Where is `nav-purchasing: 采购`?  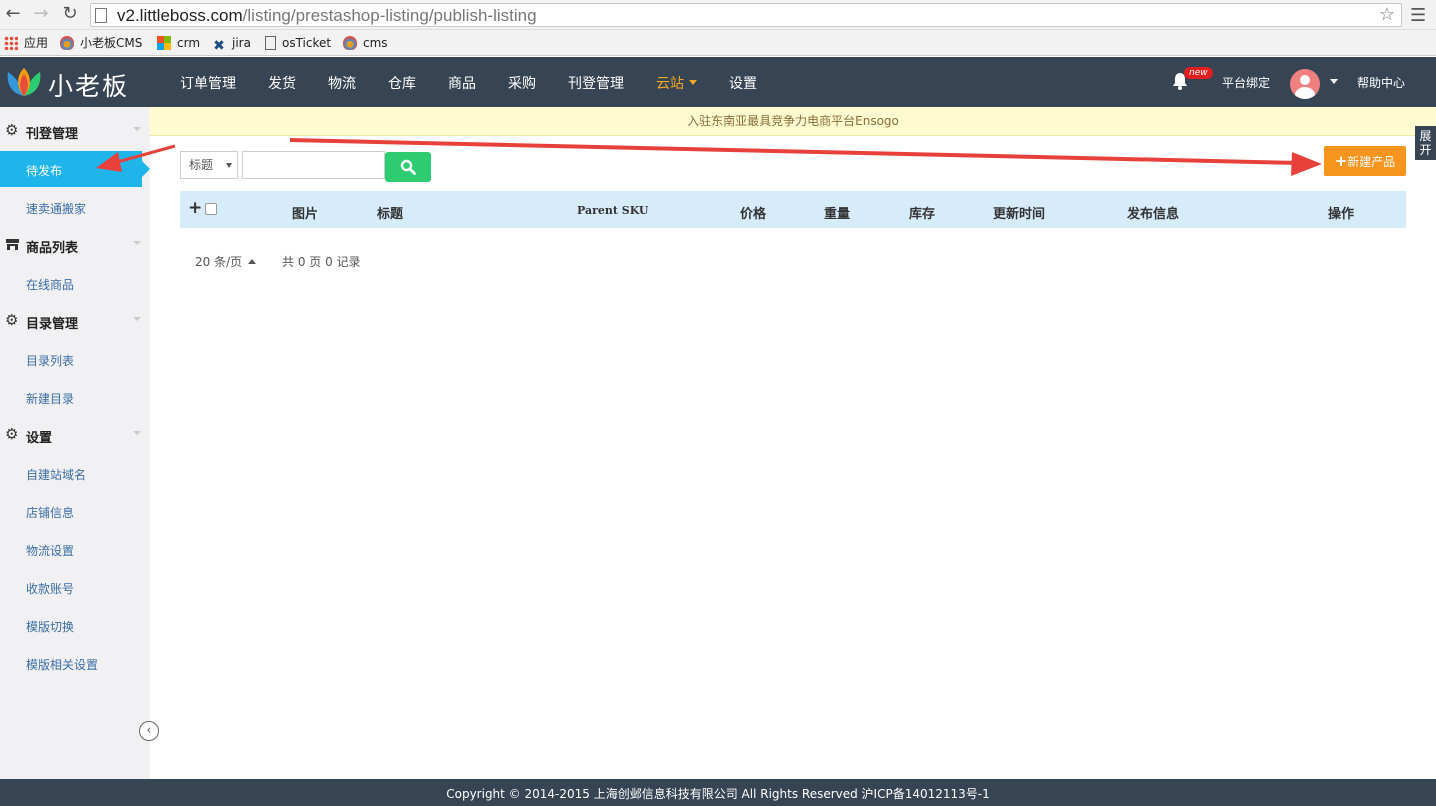 nav-purchasing: 采购 is located at coordinates (522, 83).